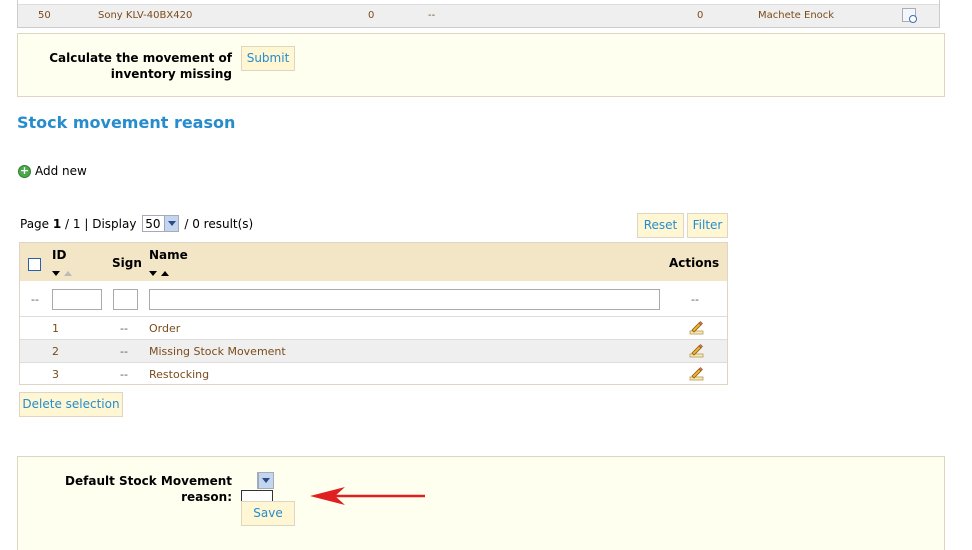 Image resolution: width=972 pixels, height=550 pixels. I want to click on row-name: Missing Stock Movement, so click(217, 351).